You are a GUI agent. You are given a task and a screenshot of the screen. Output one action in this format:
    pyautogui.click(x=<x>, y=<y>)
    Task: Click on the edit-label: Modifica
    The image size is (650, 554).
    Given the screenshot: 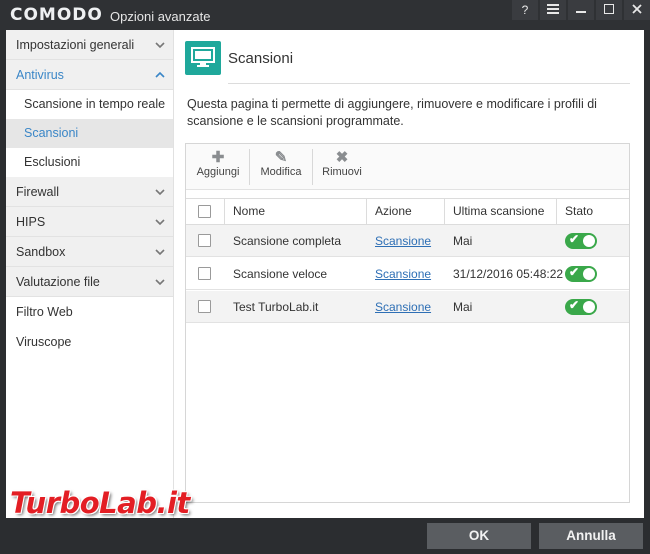 What is the action you would take?
    pyautogui.click(x=281, y=172)
    